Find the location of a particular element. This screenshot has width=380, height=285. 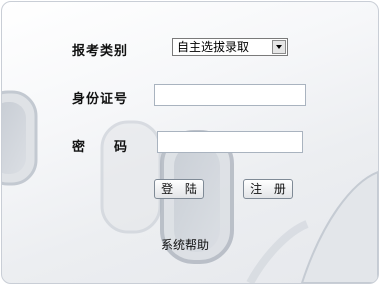

chevron-down-icon is located at coordinates (279, 47).